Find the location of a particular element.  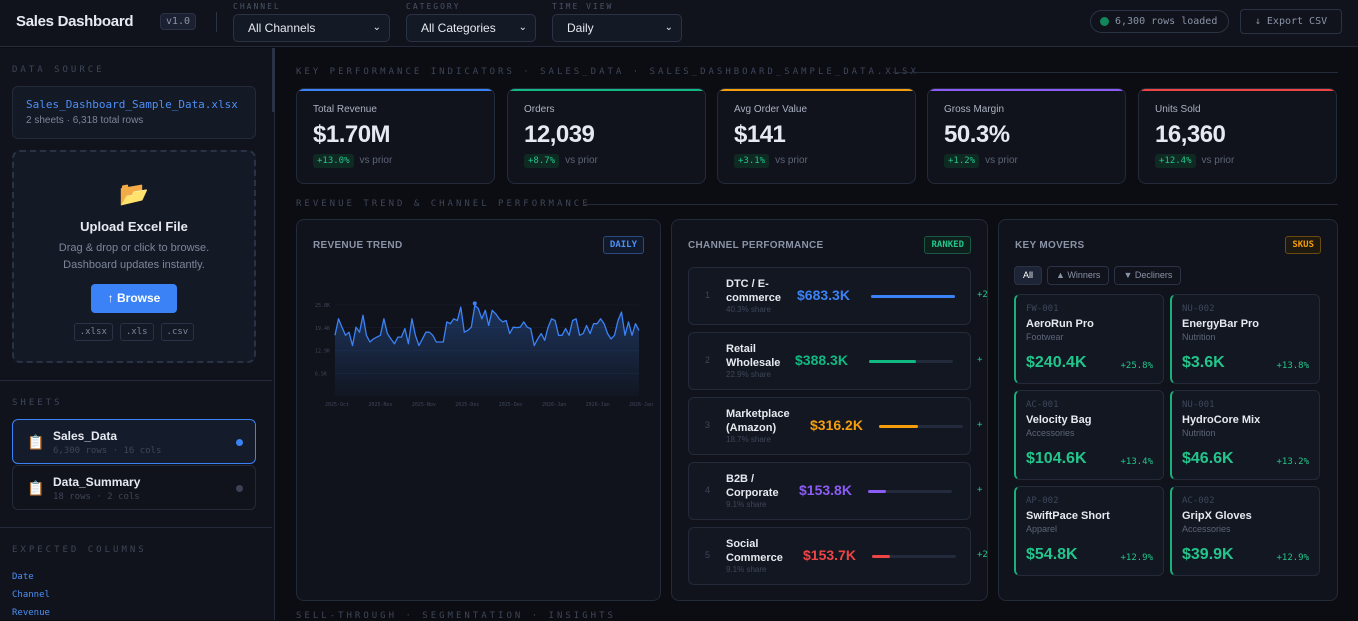

mover-name: HydroCore Mix is located at coordinates (1245, 420).